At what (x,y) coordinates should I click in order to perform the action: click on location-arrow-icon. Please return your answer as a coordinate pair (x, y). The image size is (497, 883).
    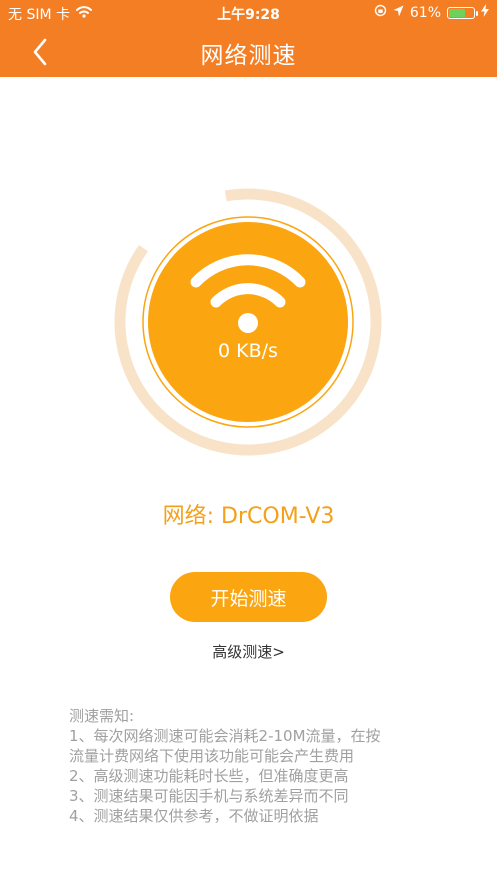
    Looking at the image, I should click on (398, 13).